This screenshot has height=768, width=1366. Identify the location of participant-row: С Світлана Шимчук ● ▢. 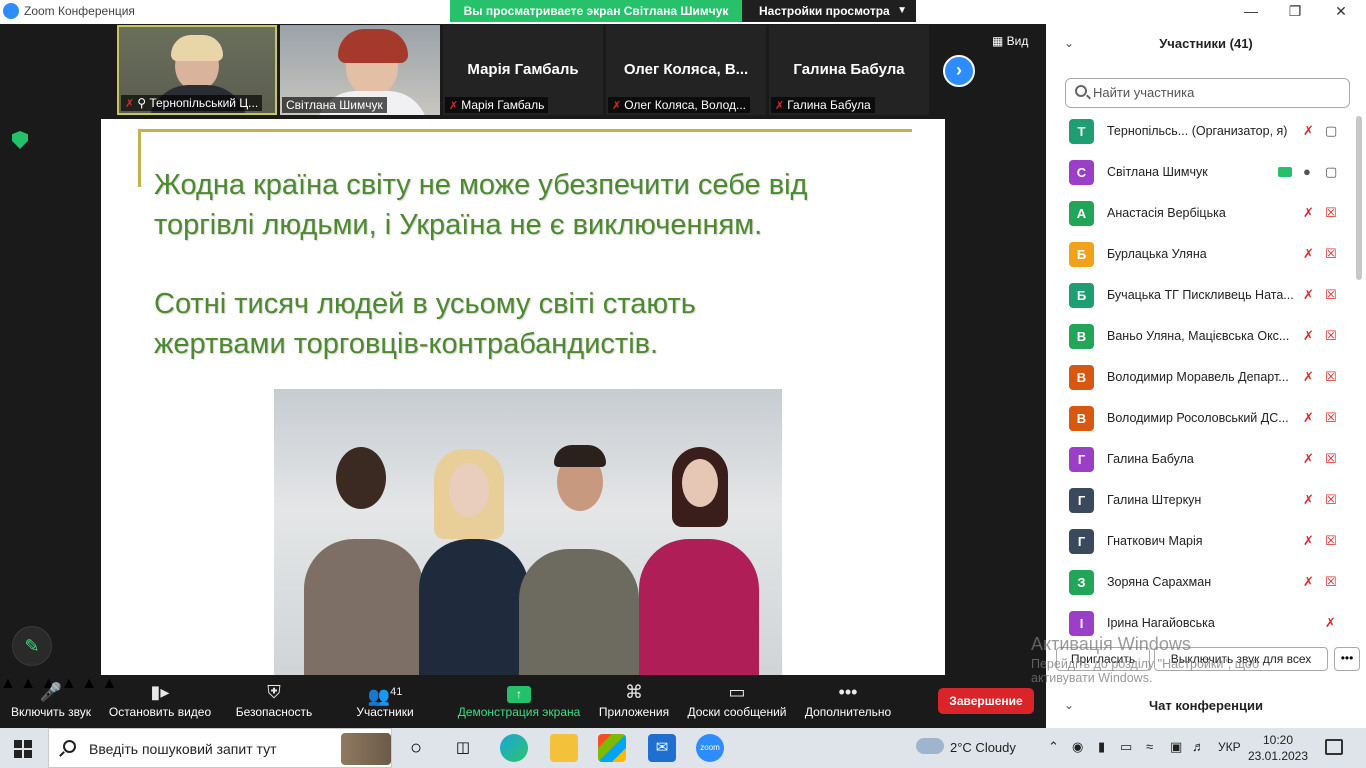
(1201, 177).